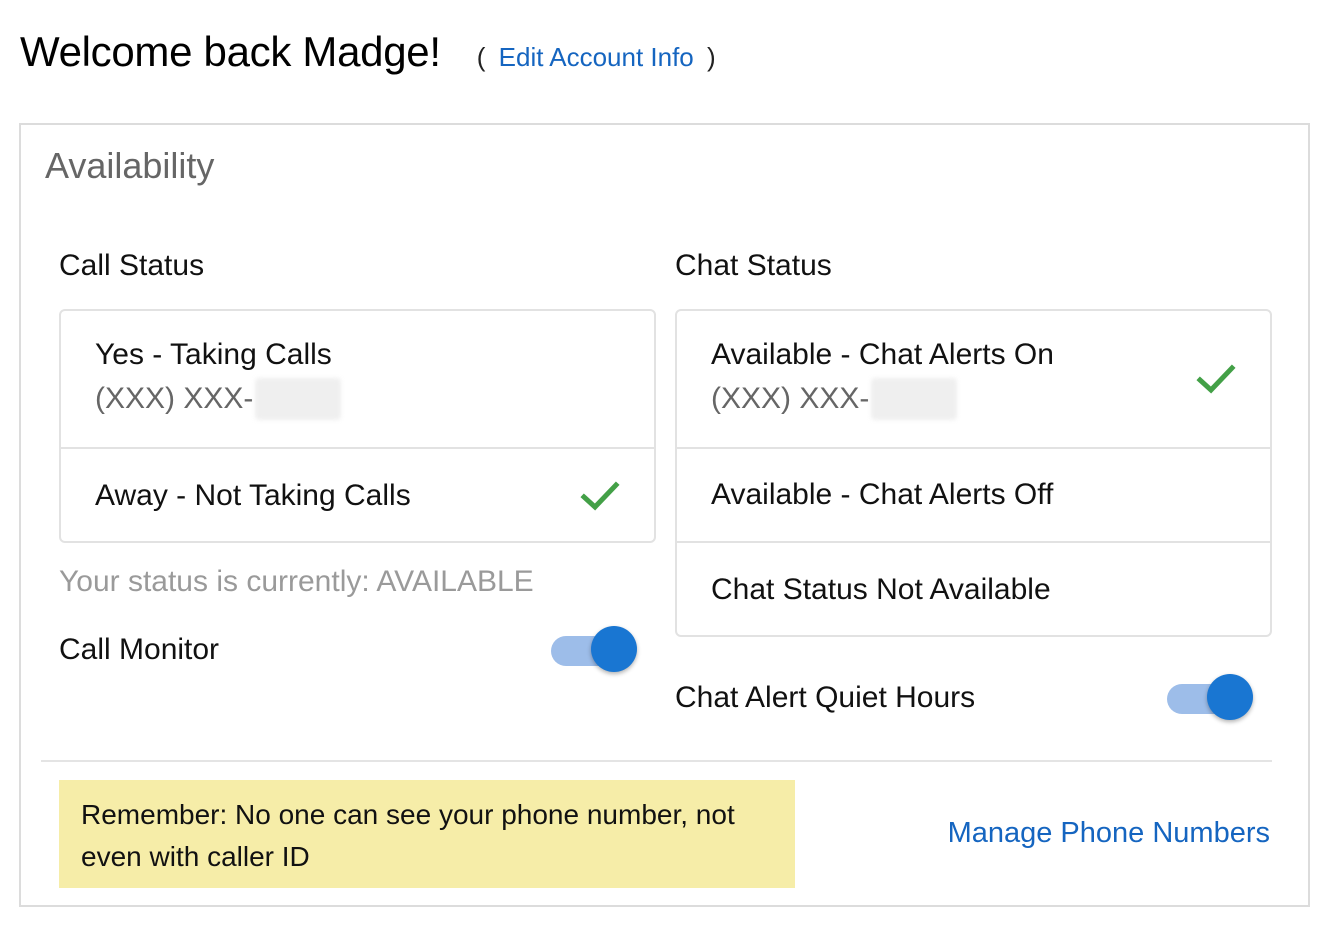  I want to click on option-label: Chat Status Not Available, so click(881, 589).